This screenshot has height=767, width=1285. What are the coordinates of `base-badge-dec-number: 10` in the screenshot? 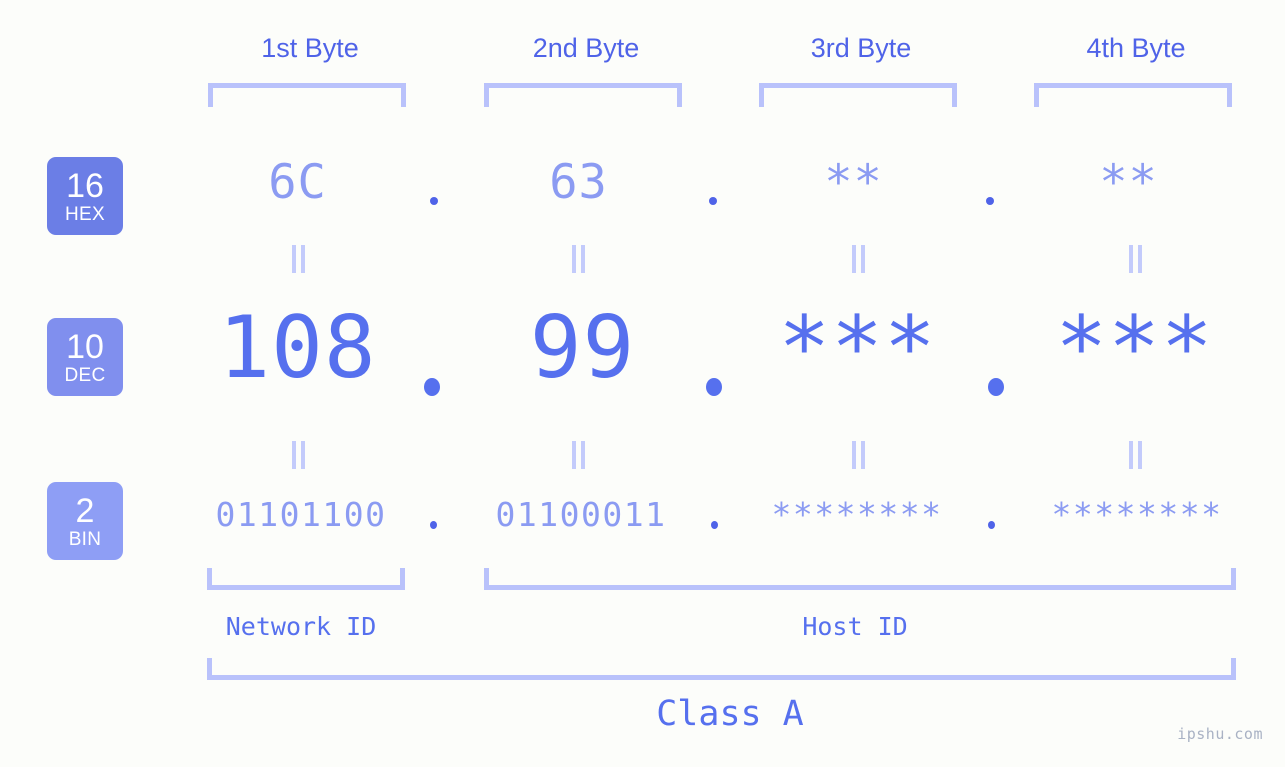 It's located at (85, 346).